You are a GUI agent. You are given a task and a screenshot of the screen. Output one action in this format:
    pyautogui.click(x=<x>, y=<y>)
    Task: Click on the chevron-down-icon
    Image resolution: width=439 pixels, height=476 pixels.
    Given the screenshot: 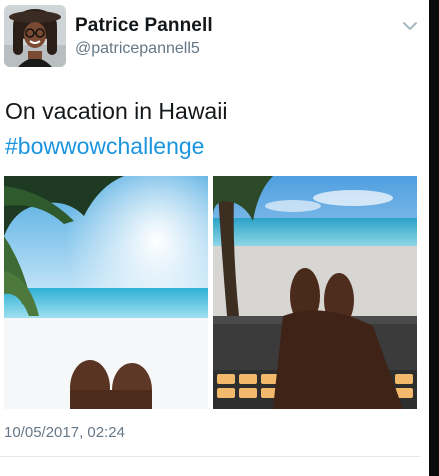 What is the action you would take?
    pyautogui.click(x=410, y=26)
    